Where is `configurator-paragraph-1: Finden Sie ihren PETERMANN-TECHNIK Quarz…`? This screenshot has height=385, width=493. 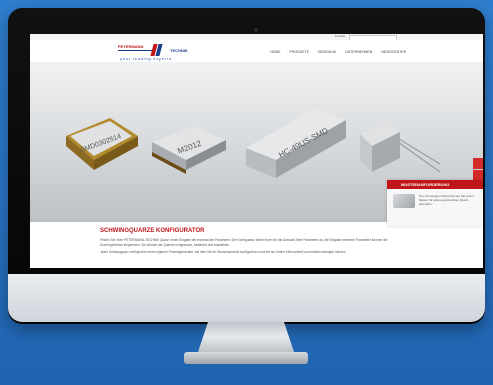
configurator-paragraph-1: Finden Sie ihren PETERMANN-TECHNIK Quarz… is located at coordinates (244, 242).